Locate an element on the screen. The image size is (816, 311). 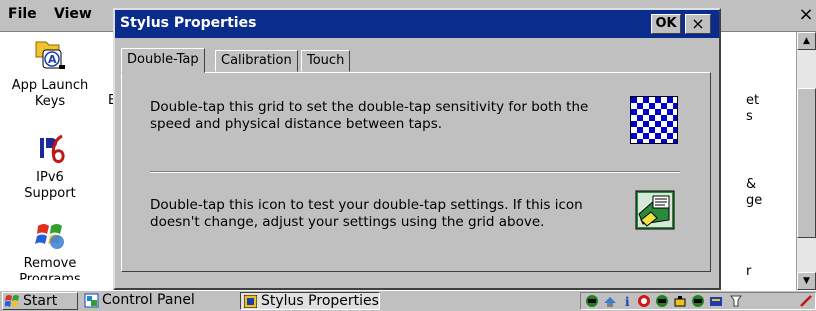
cp-item-label: Support is located at coordinates (50, 193).